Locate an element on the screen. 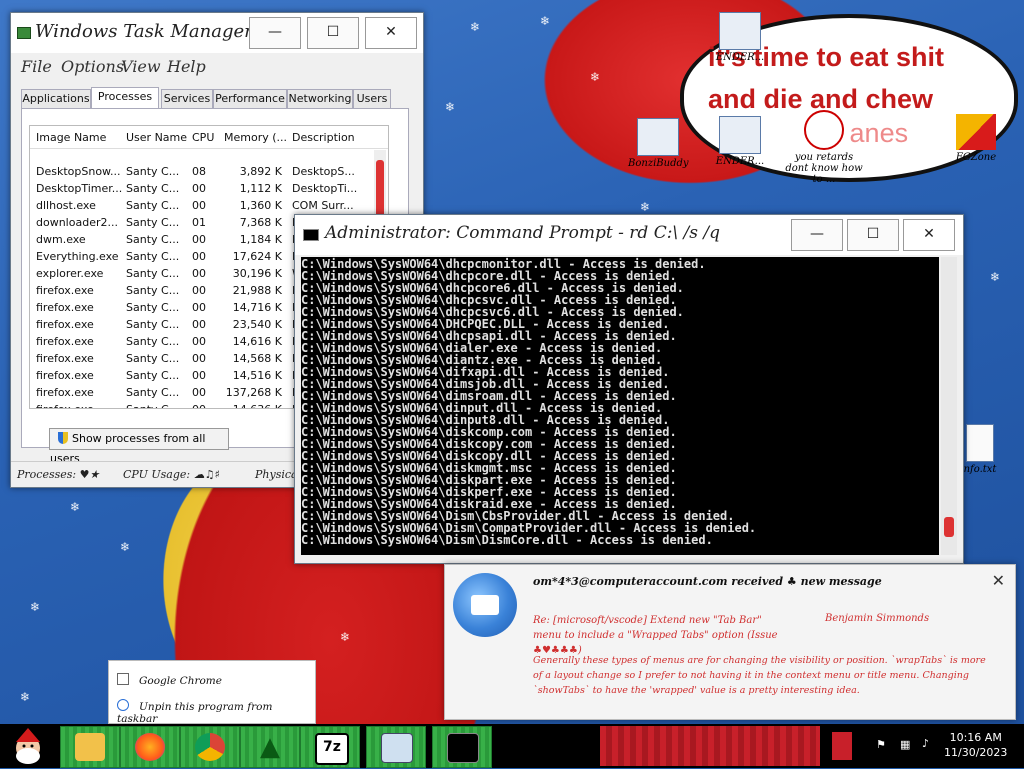 This screenshot has width=1024, height=769. show-all-processes-button: Show processes from all users is located at coordinates (139, 446).